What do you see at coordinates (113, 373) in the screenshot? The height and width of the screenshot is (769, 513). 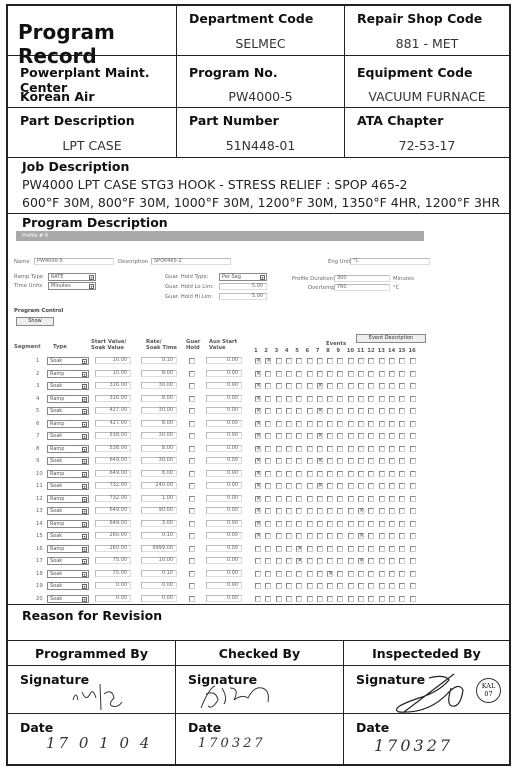 I see `start-value-input: 10.00` at bounding box center [113, 373].